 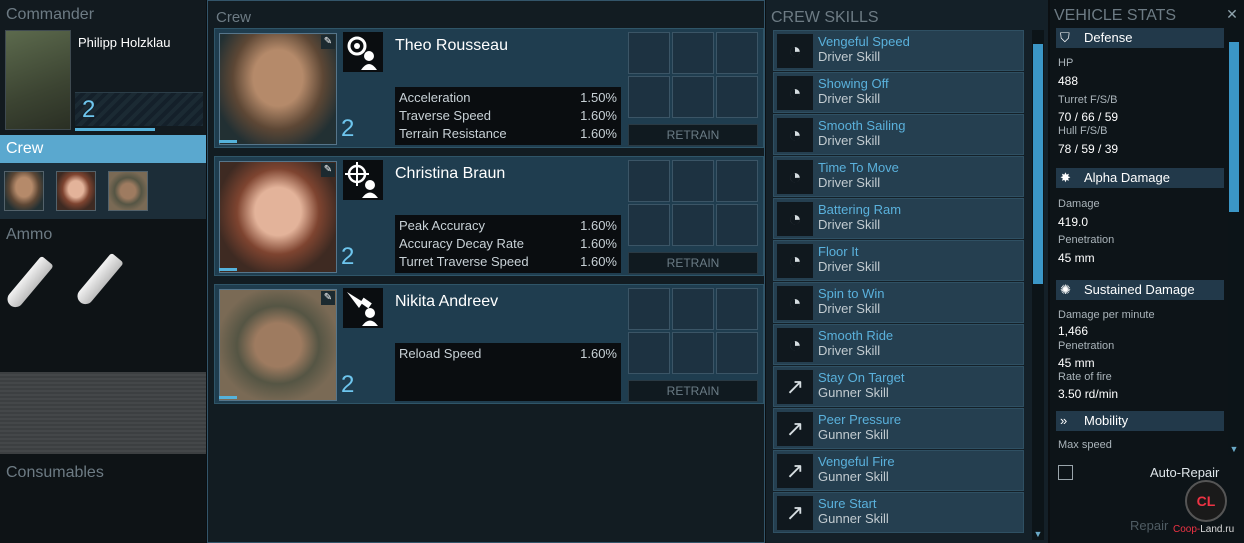 What do you see at coordinates (1065, 177) in the screenshot?
I see `explosion-icon: ✸` at bounding box center [1065, 177].